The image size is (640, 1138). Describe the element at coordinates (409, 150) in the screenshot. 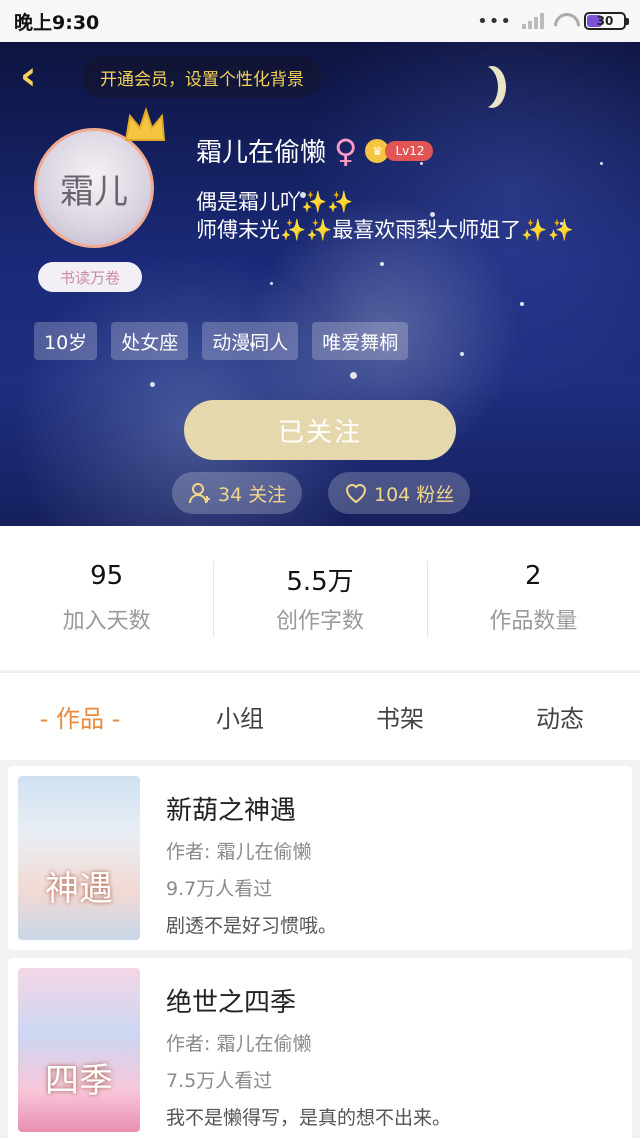

I see `level-text: Lv12` at that location.